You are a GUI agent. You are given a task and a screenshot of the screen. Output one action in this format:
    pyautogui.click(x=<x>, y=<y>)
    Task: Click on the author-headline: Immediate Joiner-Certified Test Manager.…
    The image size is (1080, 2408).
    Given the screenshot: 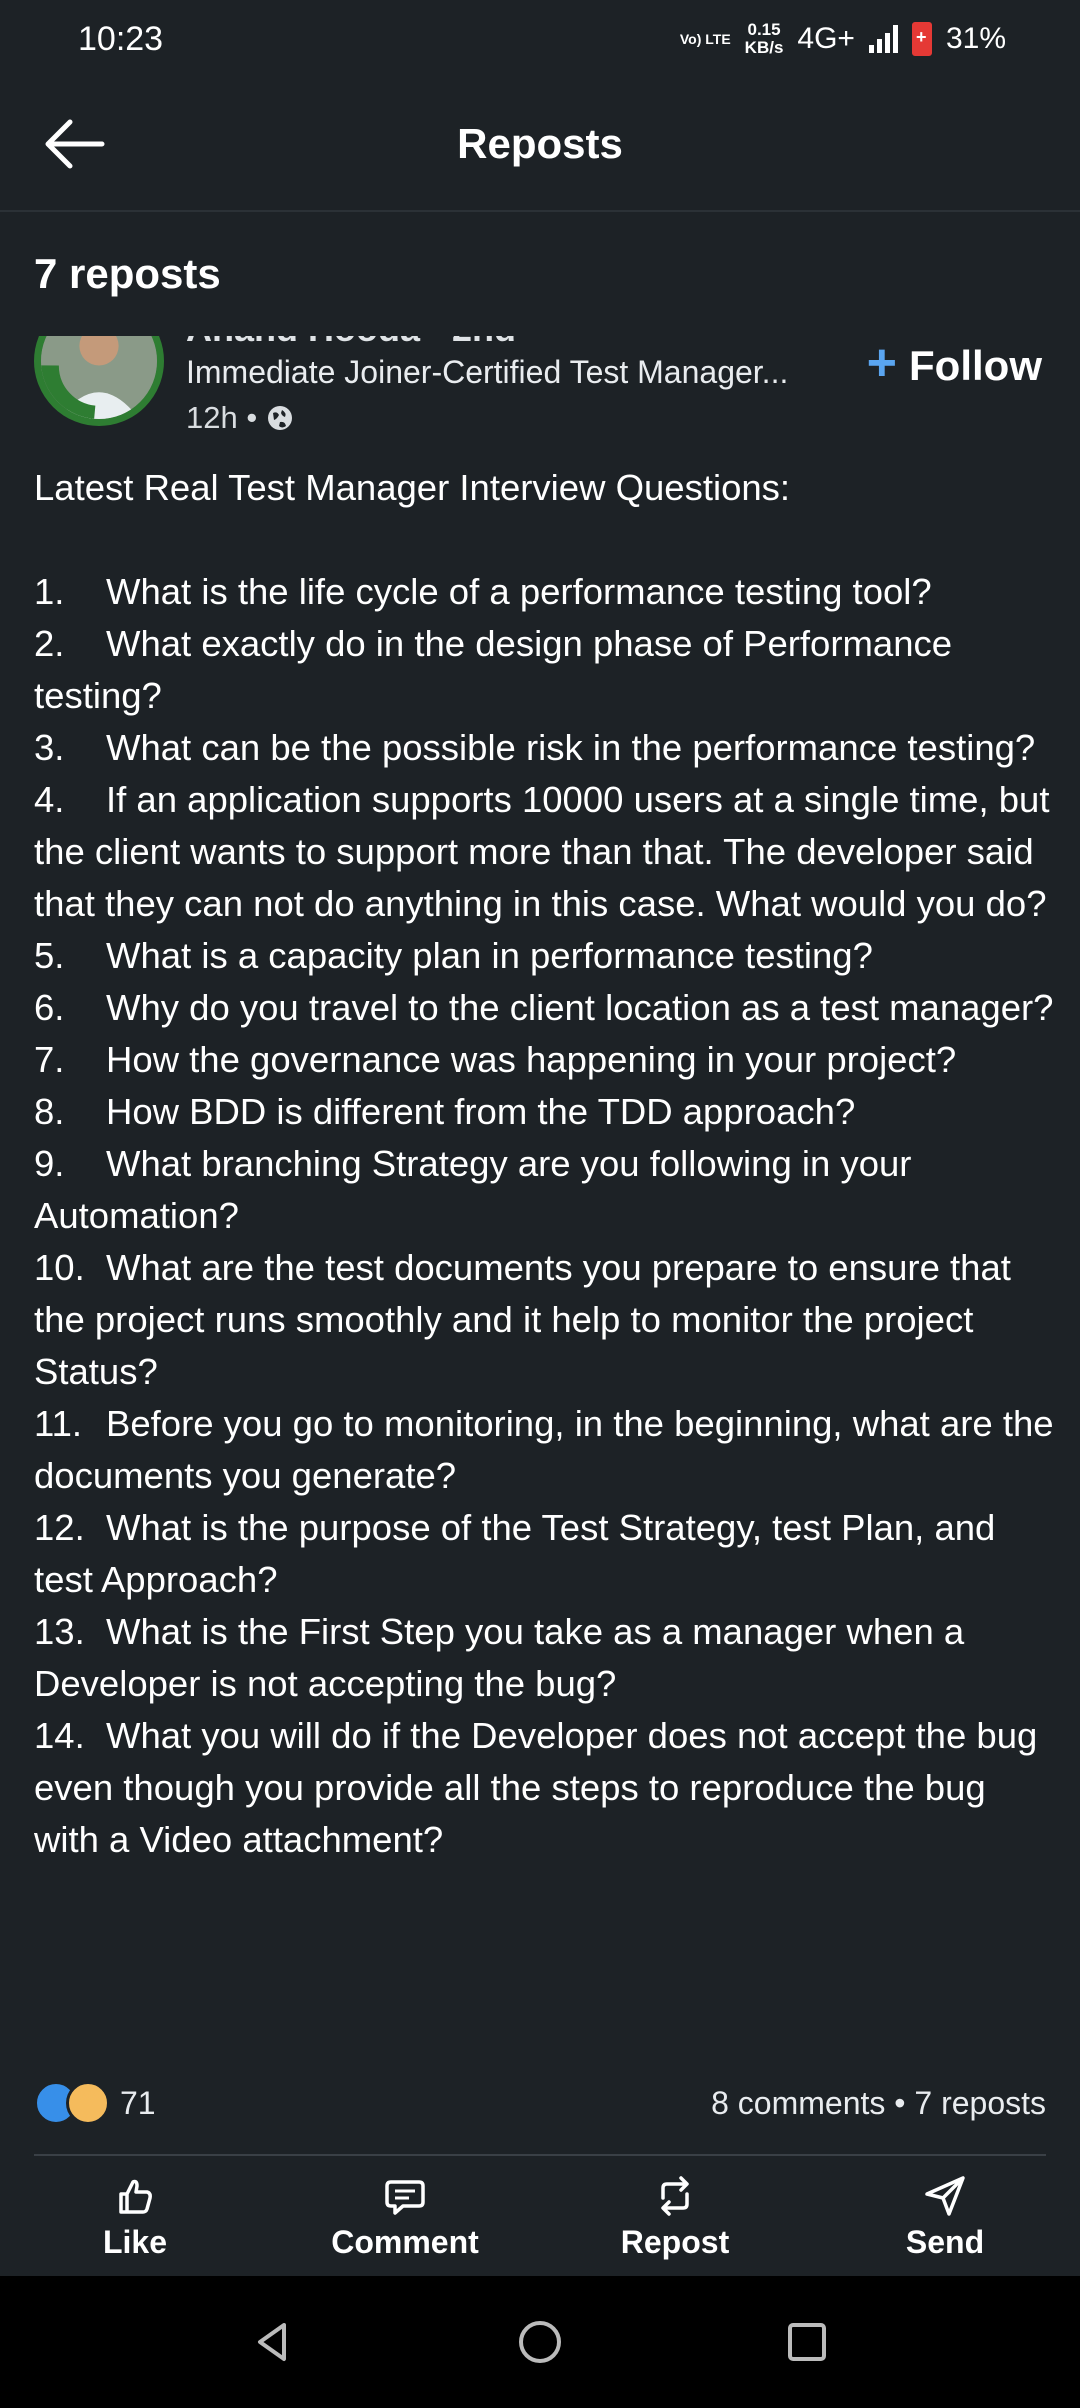 What is the action you would take?
    pyautogui.click(x=487, y=372)
    